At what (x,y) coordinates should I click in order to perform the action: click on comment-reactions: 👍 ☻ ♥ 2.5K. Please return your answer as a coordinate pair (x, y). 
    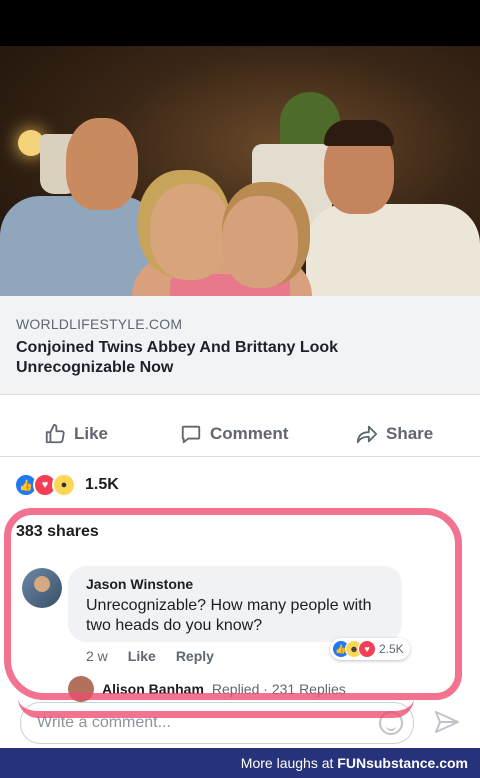
    Looking at the image, I should click on (370, 649).